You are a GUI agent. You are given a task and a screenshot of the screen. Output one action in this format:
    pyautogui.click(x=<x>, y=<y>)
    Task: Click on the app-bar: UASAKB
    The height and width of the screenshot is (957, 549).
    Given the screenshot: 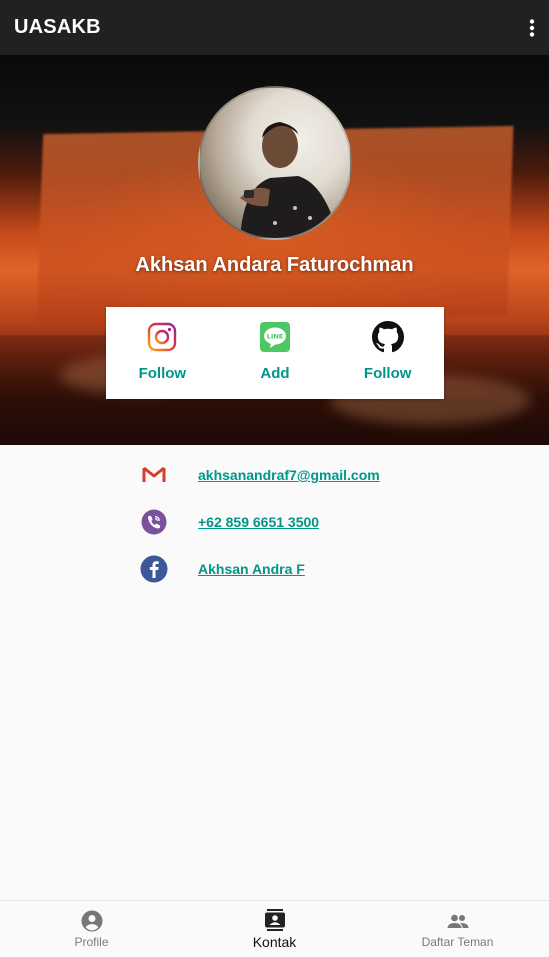 What is the action you would take?
    pyautogui.click(x=274, y=27)
    